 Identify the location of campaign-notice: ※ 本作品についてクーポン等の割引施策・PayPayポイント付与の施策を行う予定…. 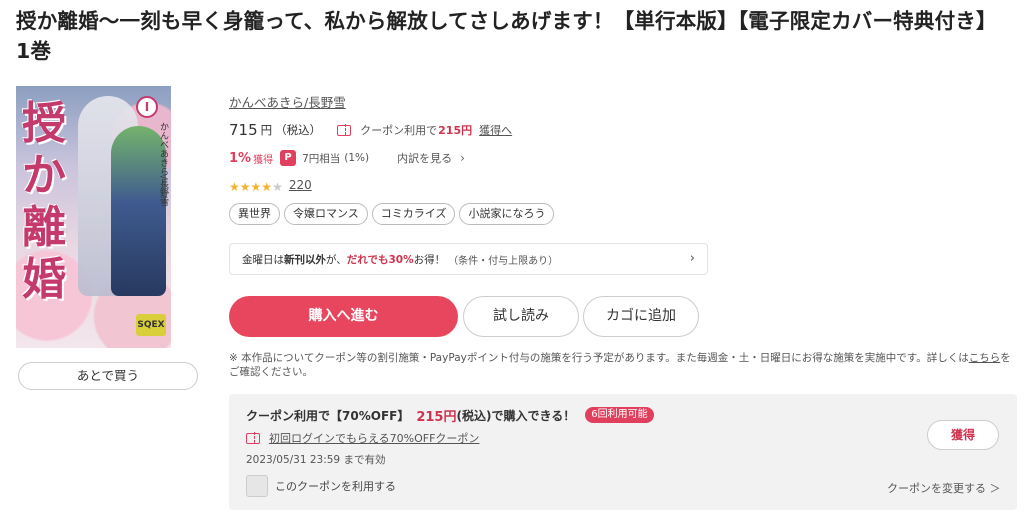
(621, 365).